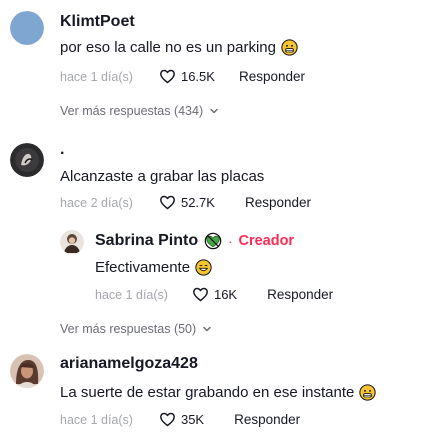 This screenshot has height=434, width=433. What do you see at coordinates (131, 294) in the screenshot?
I see `reply-time: hace 1 día(s)` at bounding box center [131, 294].